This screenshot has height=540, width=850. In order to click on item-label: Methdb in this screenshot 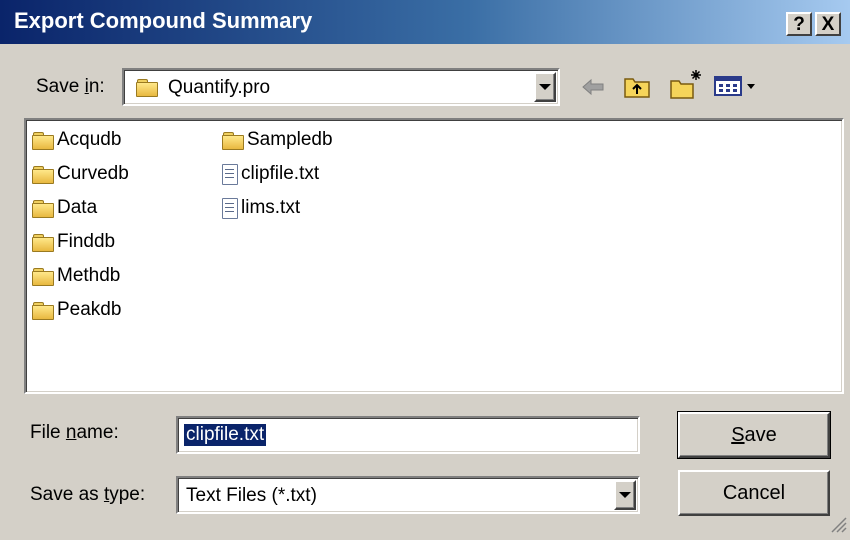, I will do `click(89, 275)`.